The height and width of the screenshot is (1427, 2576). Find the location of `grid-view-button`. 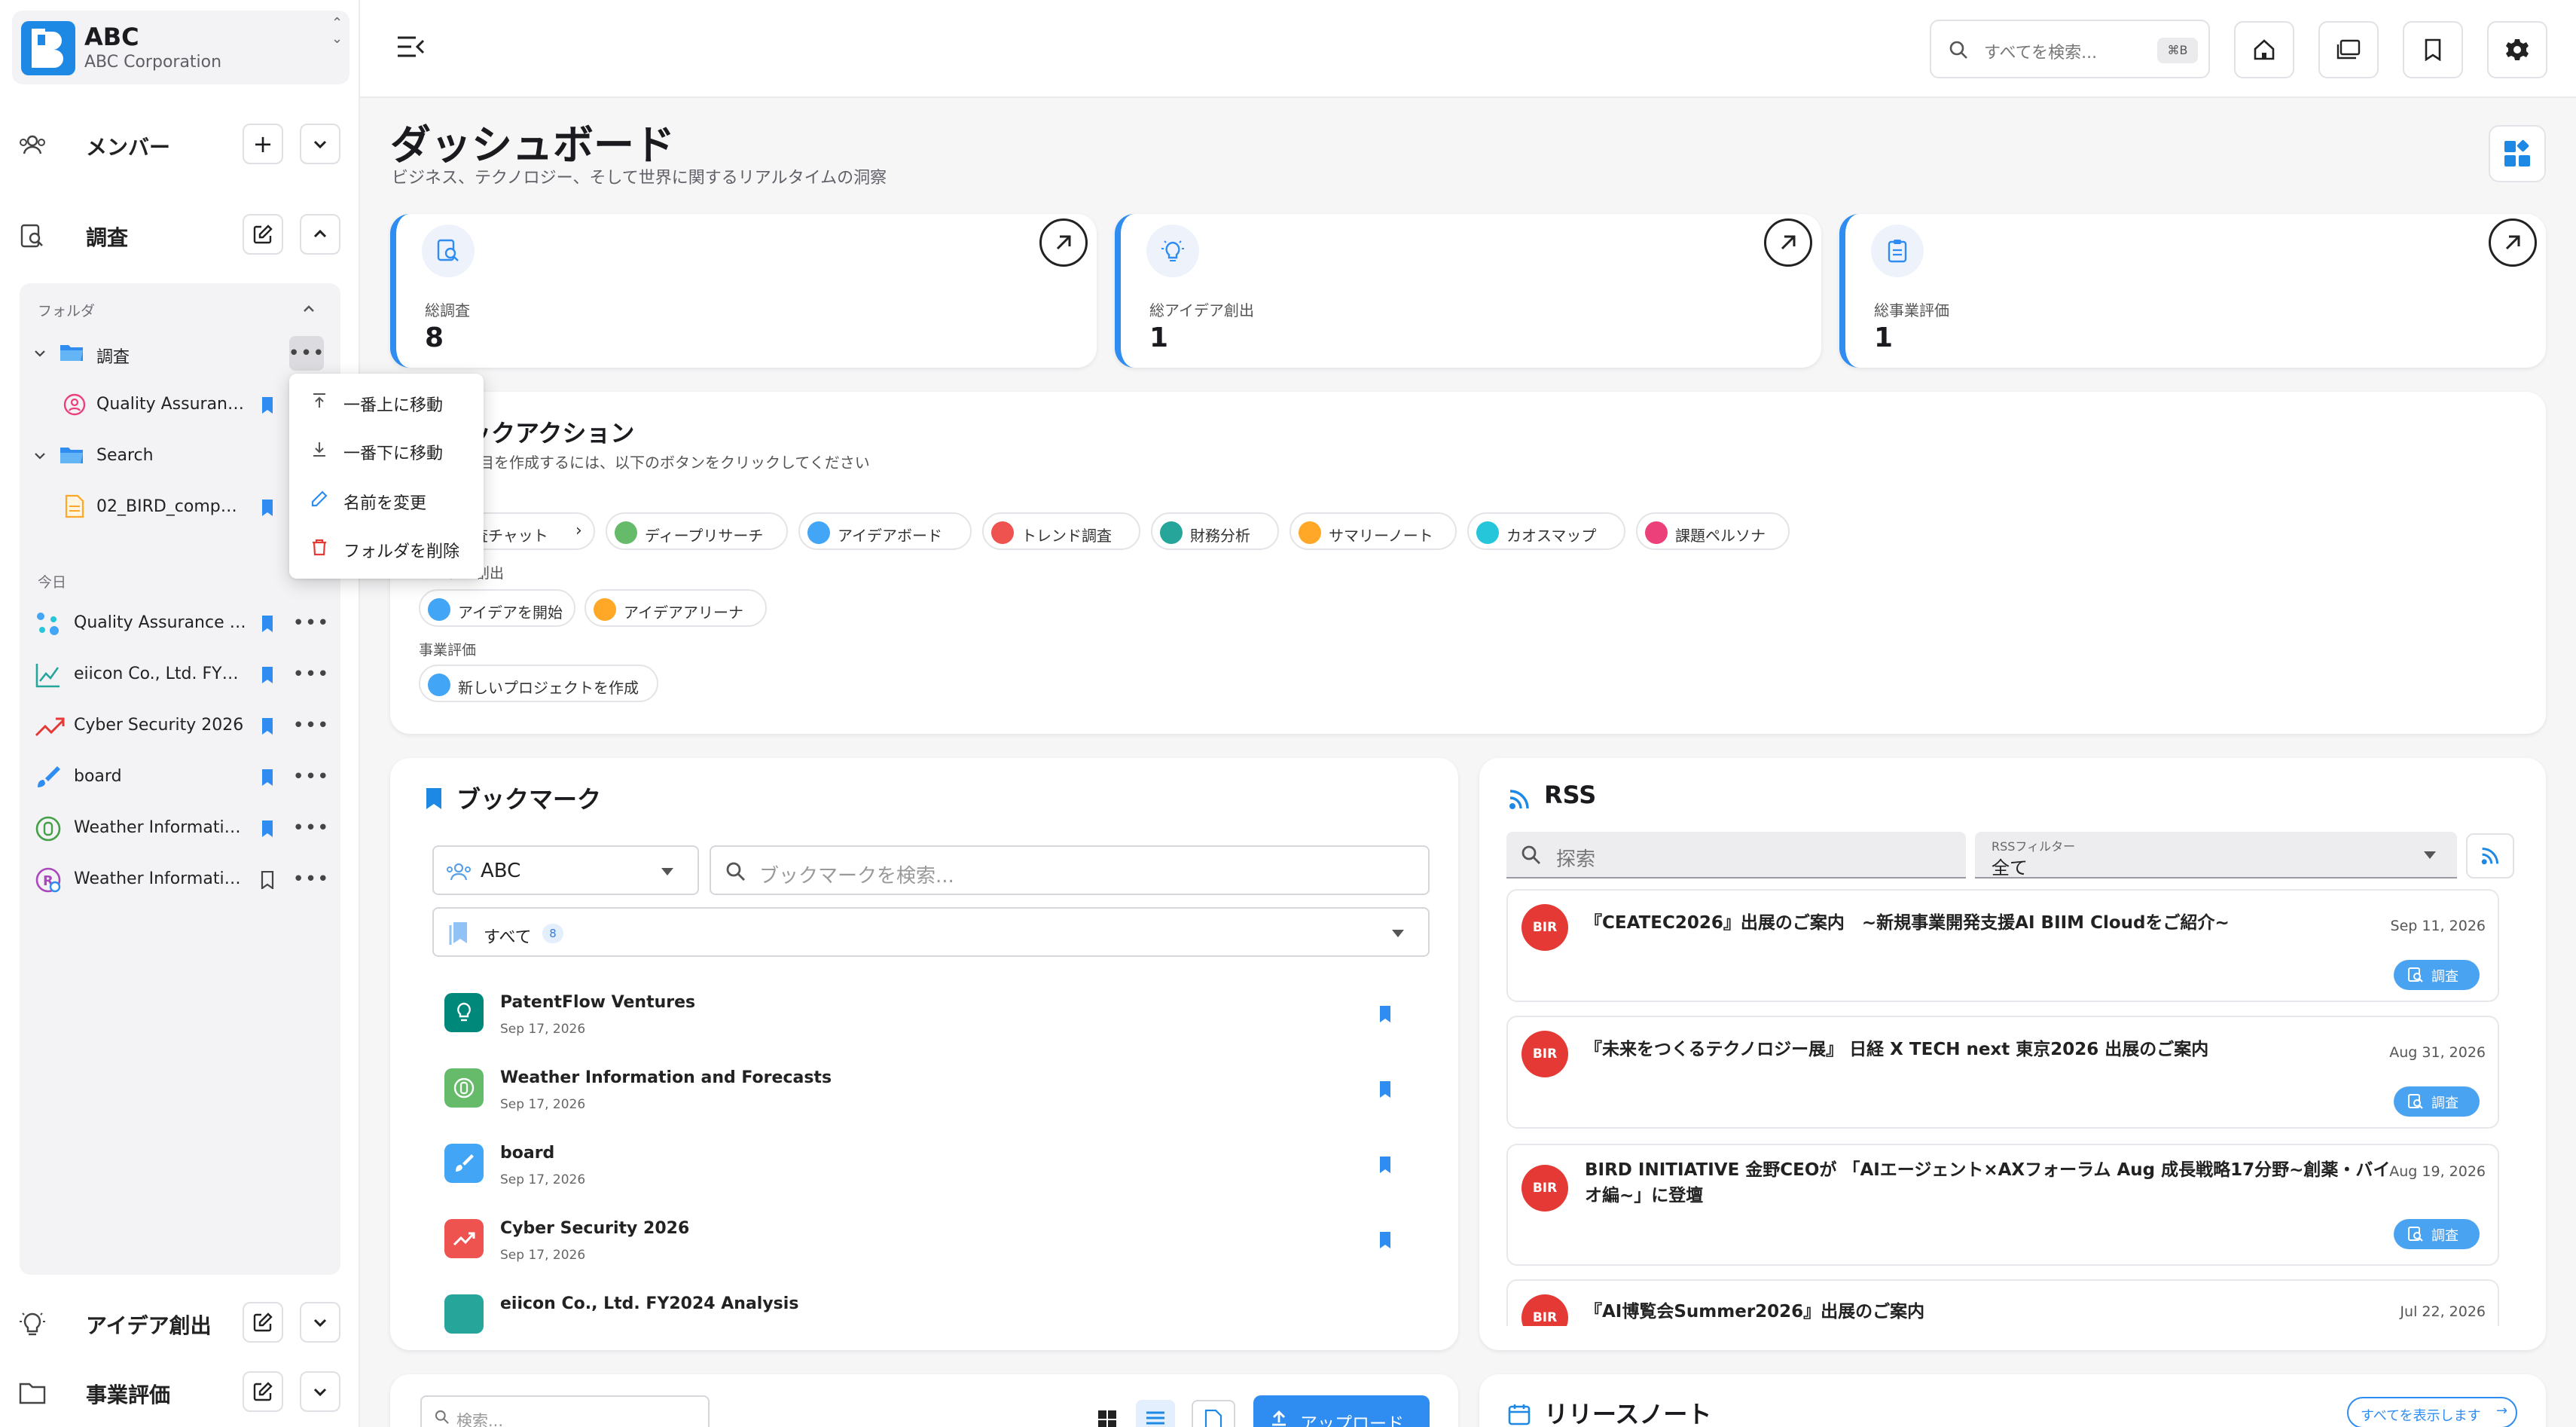

grid-view-button is located at coordinates (1107, 1414).